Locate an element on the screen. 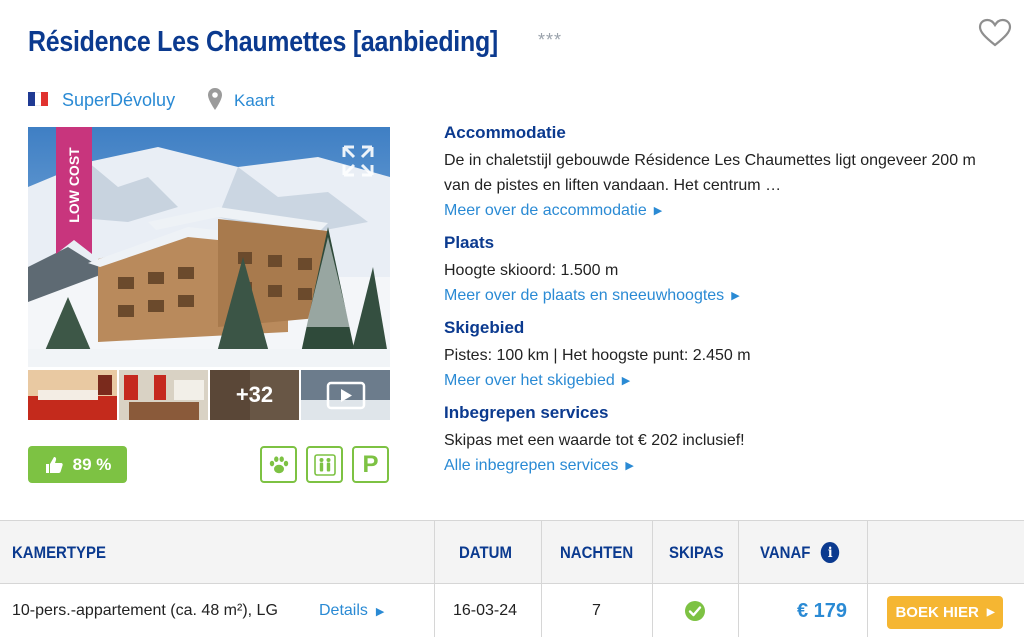  parking-icon: P is located at coordinates (370, 464).